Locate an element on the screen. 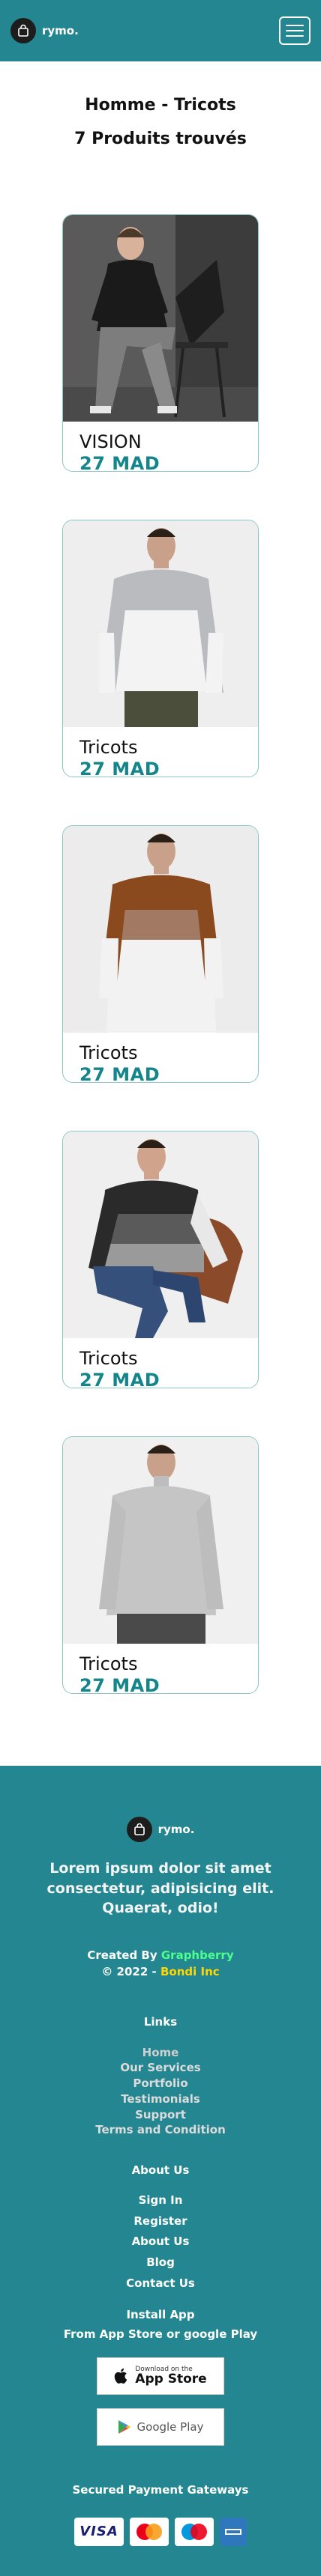 The height and width of the screenshot is (2576, 321). author-link: Graphberry is located at coordinates (197, 1955).